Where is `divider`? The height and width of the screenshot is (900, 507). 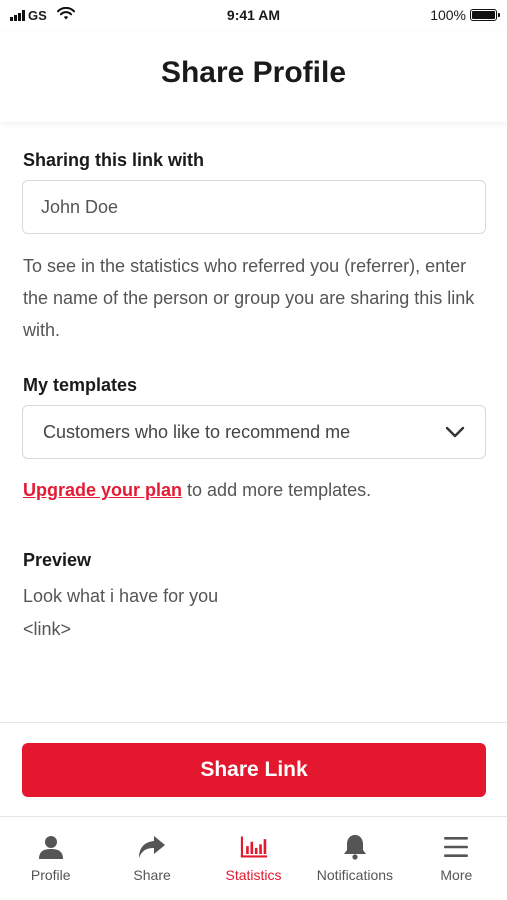 divider is located at coordinates (253, 722).